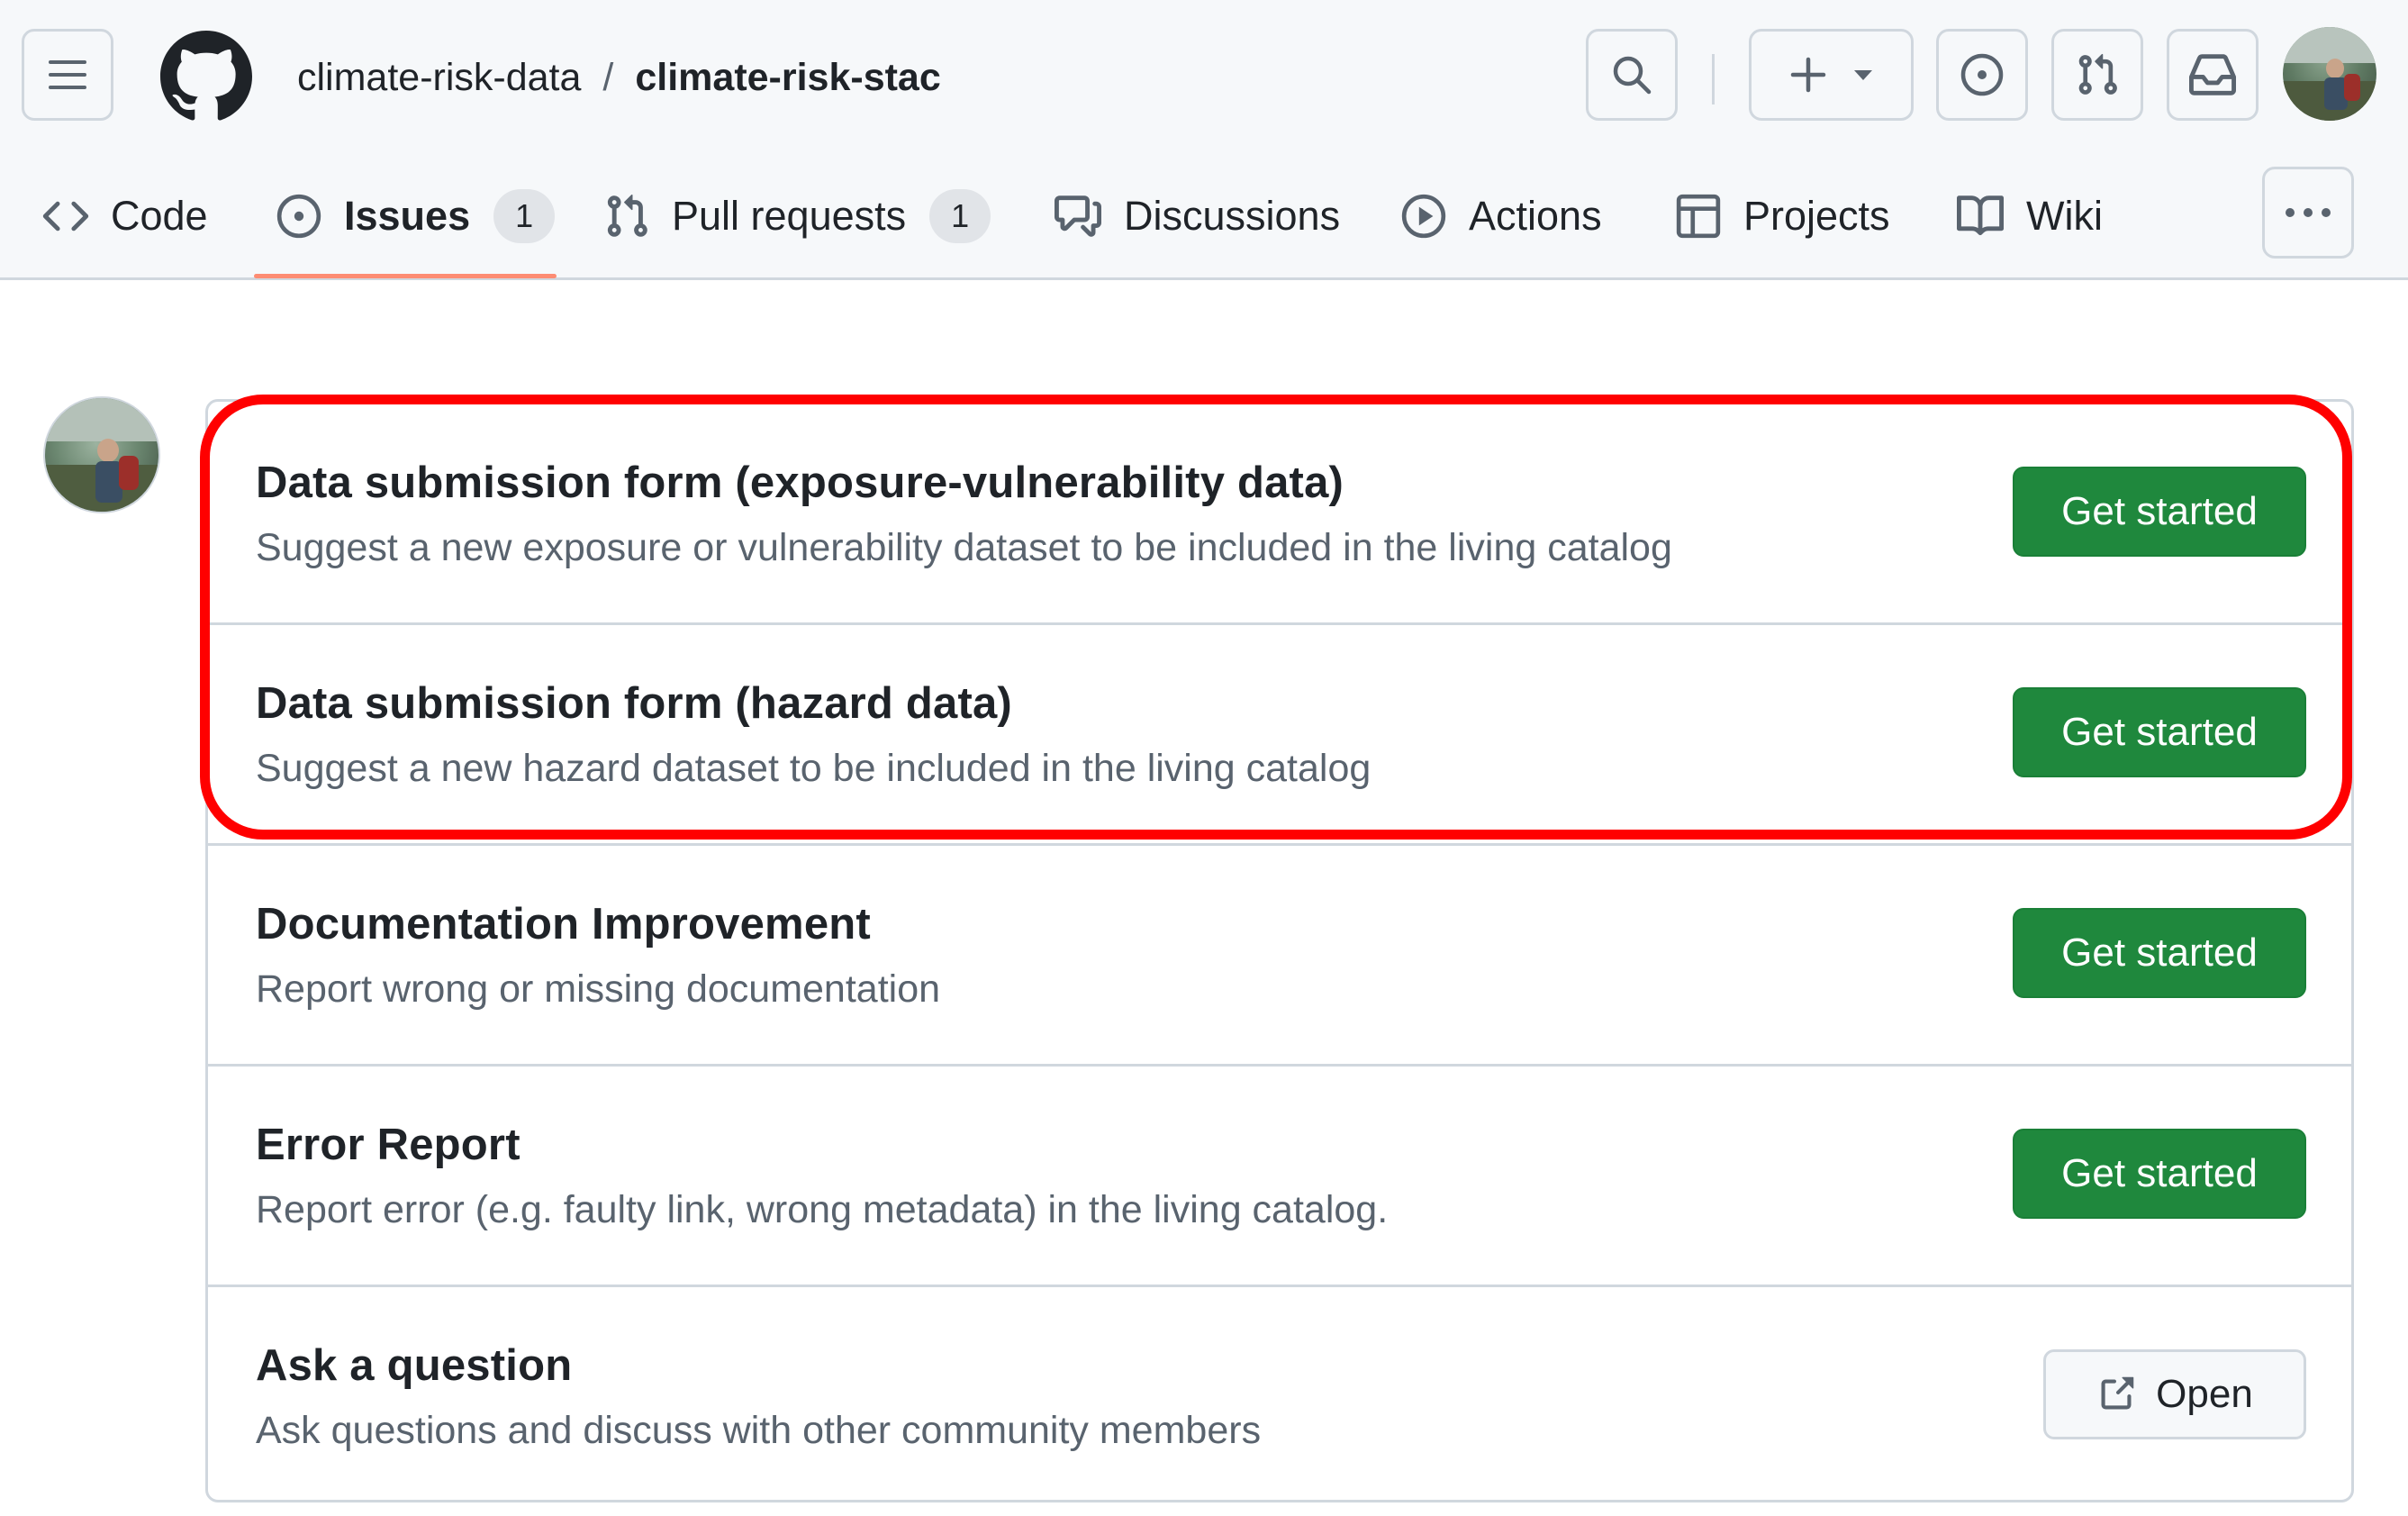 The height and width of the screenshot is (1516, 2408). What do you see at coordinates (1535, 216) in the screenshot?
I see `tab-actions-label: Actions` at bounding box center [1535, 216].